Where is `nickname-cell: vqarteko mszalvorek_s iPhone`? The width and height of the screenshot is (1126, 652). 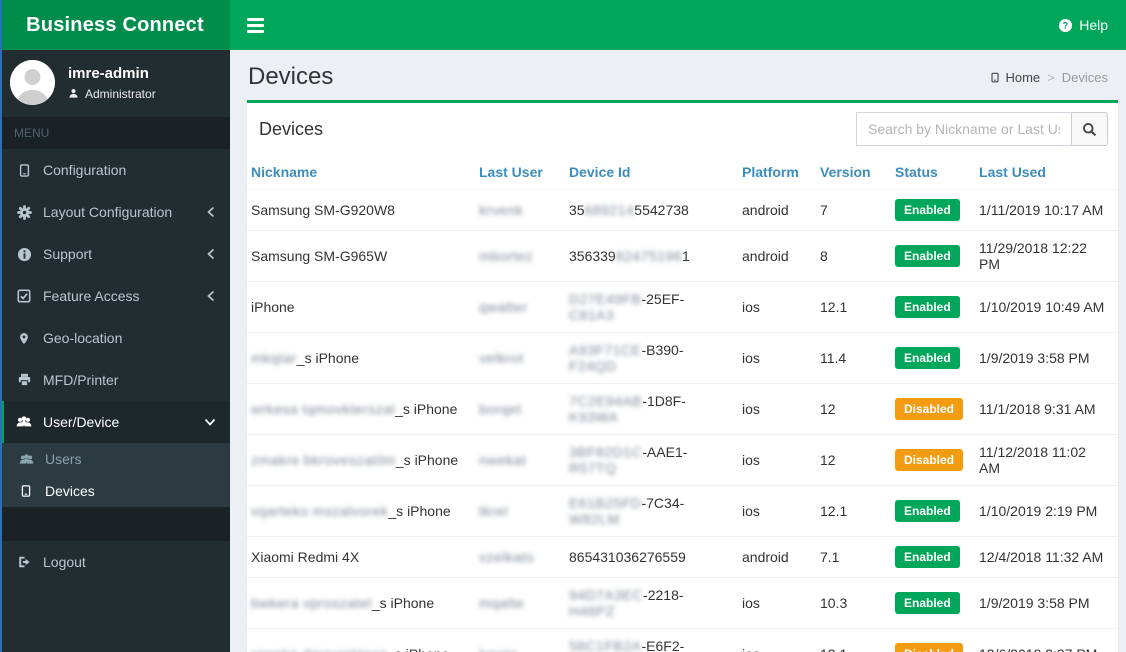
nickname-cell: vqarteko mszalvorek_s iPhone is located at coordinates (359, 511).